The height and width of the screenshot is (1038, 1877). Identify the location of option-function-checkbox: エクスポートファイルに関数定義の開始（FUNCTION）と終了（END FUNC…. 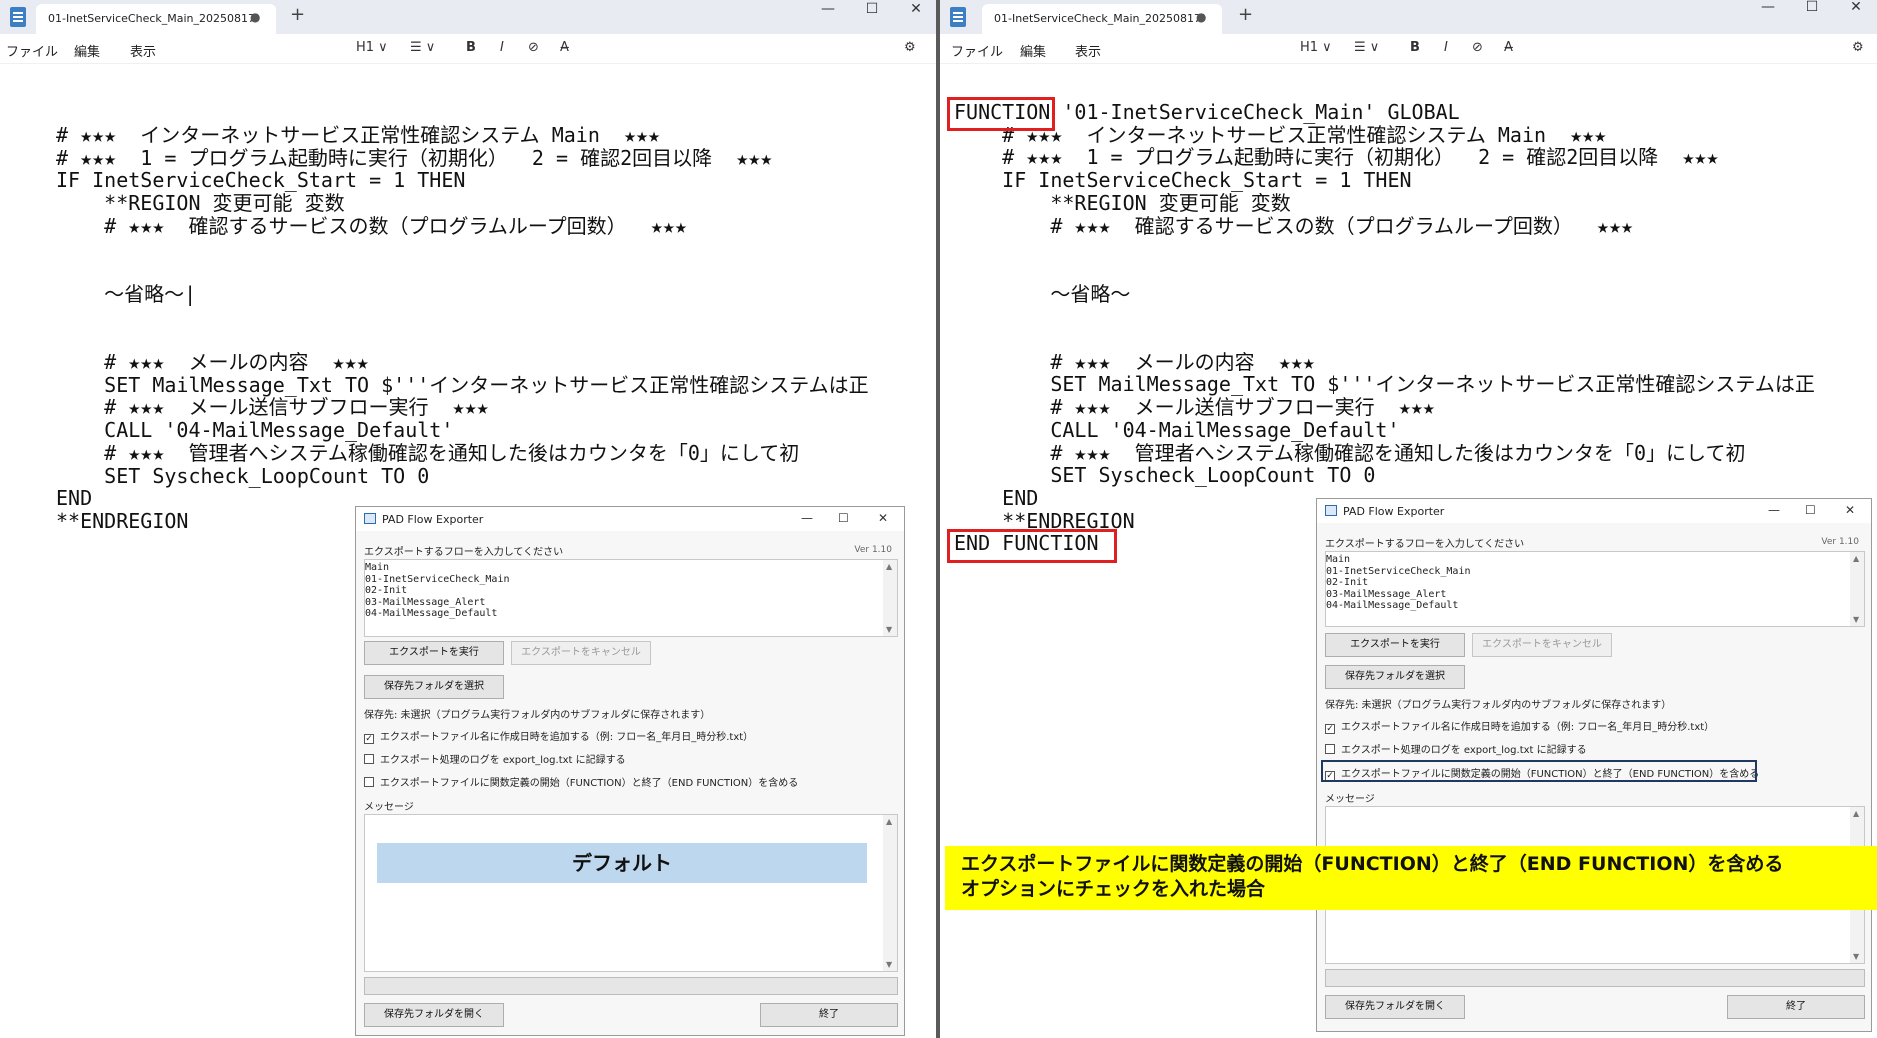
(581, 781).